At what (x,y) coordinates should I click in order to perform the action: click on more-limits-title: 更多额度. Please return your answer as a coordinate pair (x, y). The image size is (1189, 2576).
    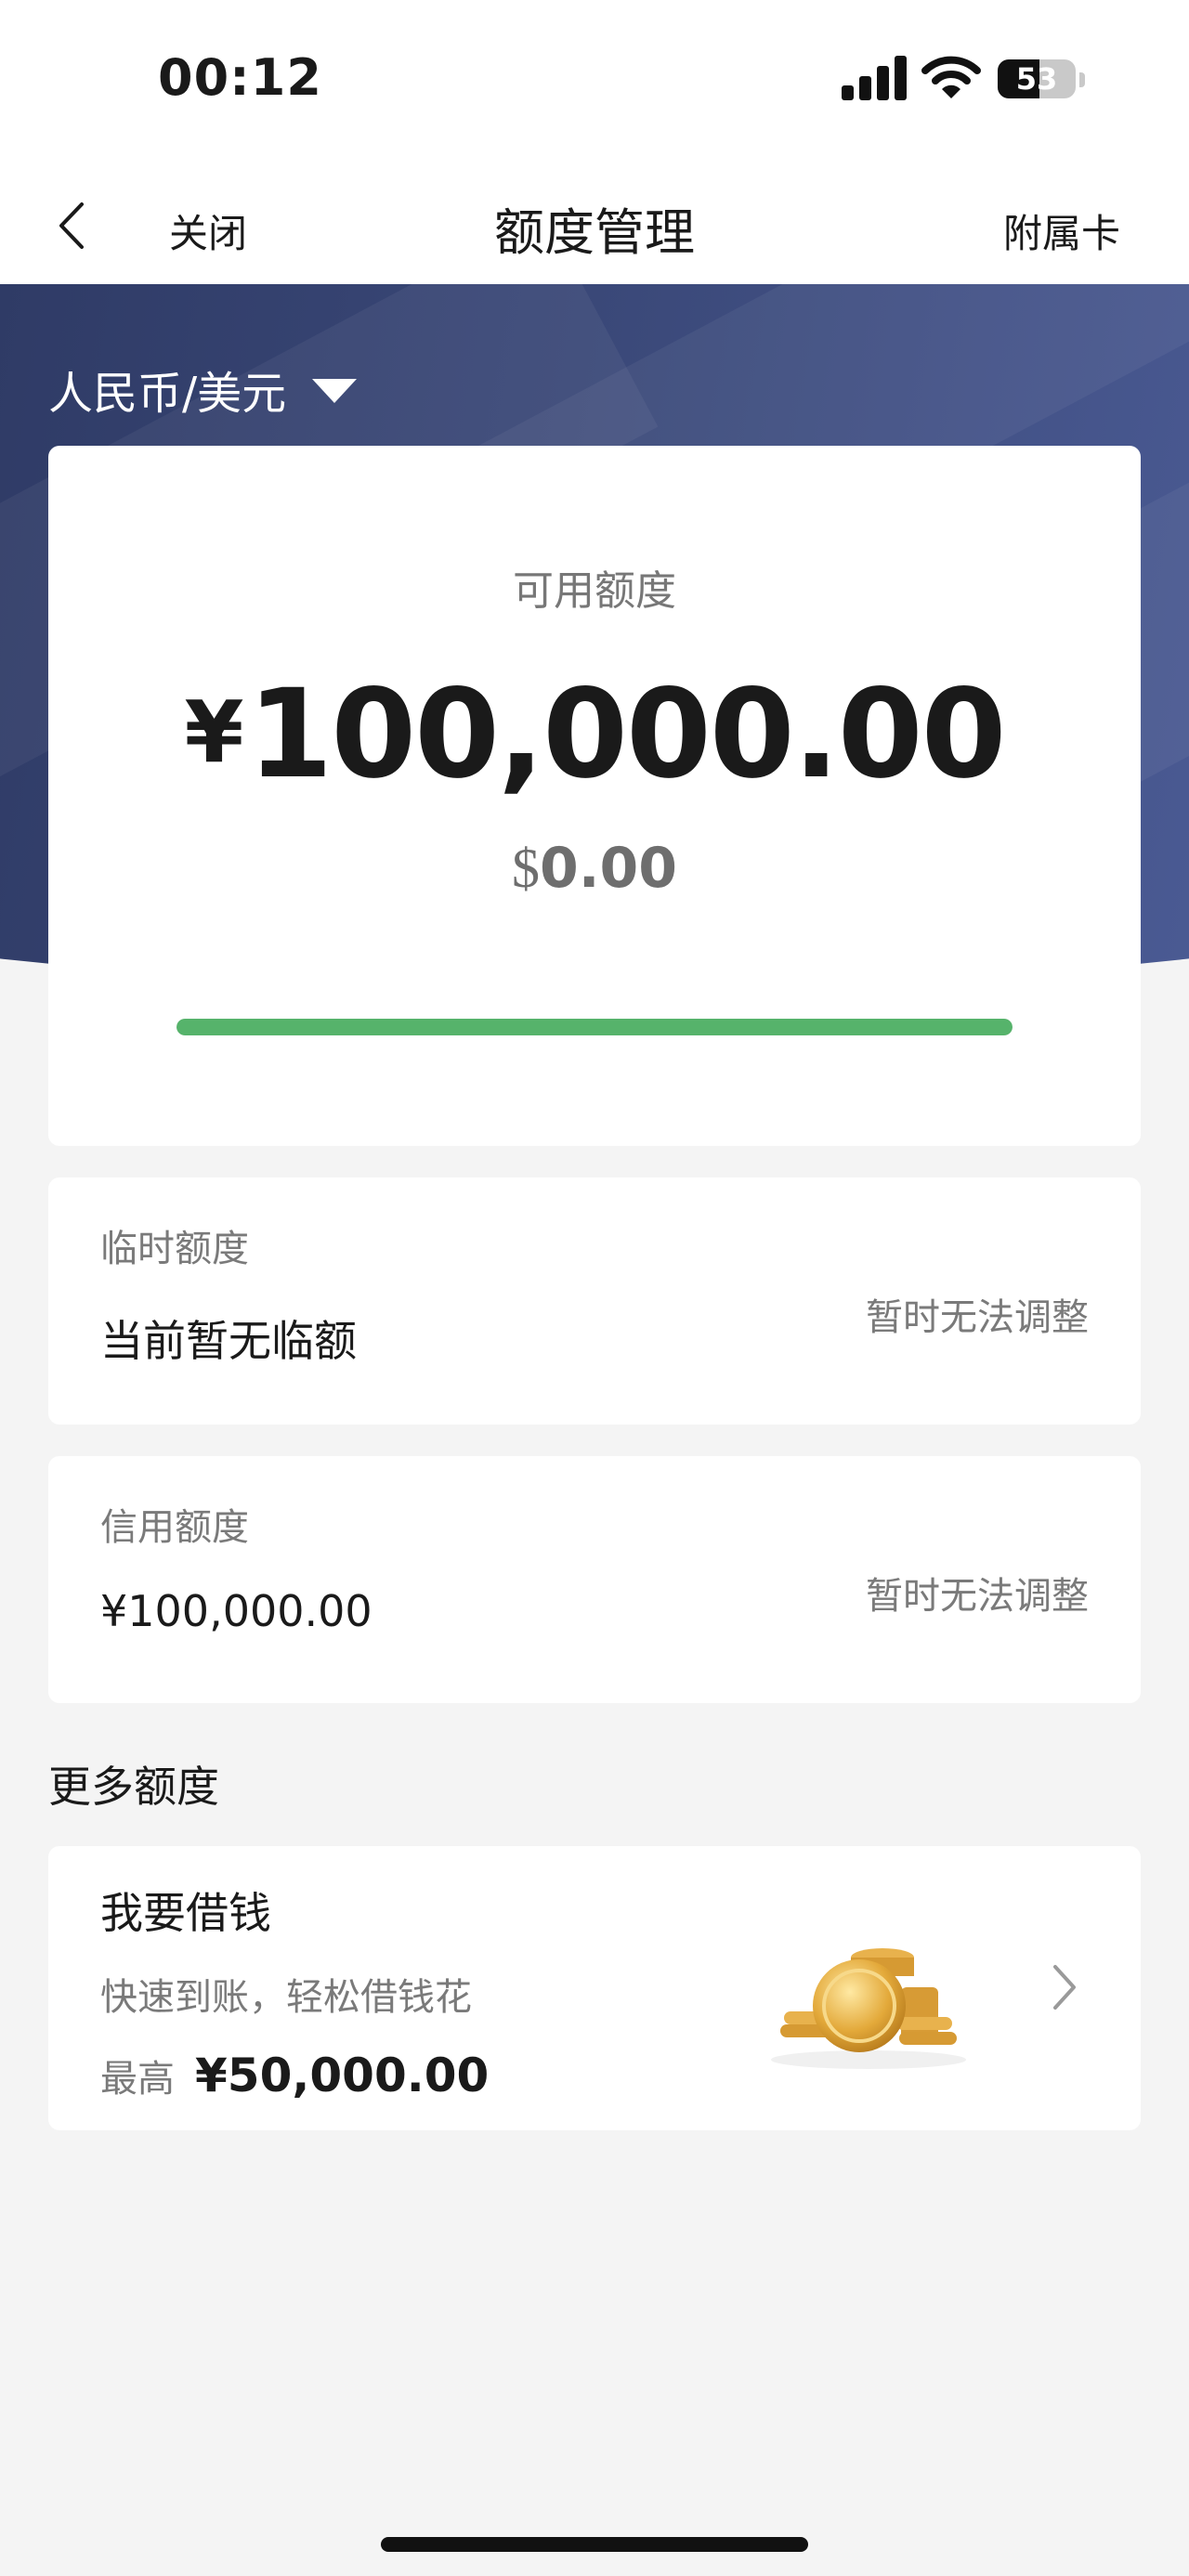
    Looking at the image, I should click on (134, 1787).